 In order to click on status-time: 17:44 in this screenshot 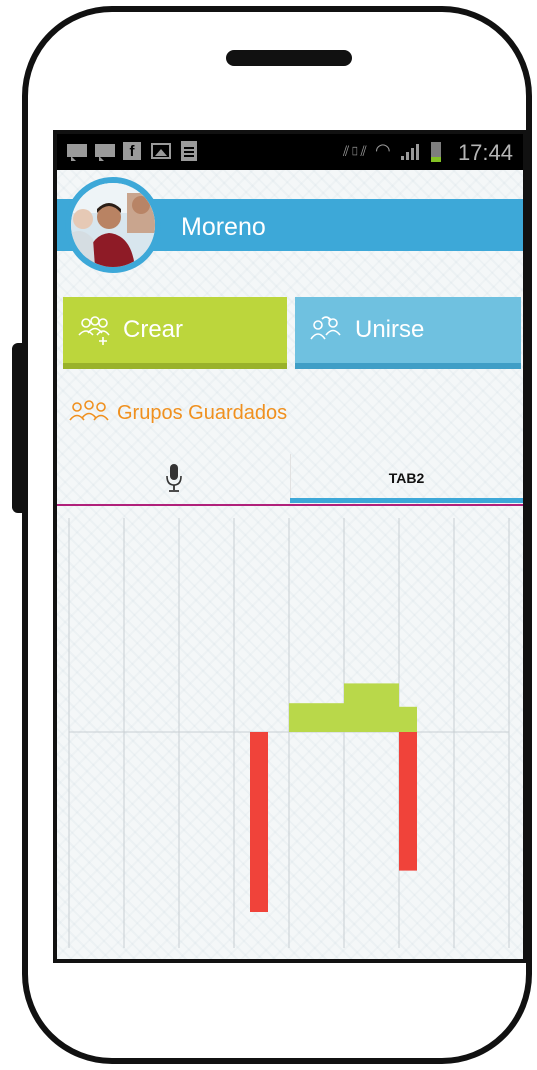, I will do `click(485, 152)`.